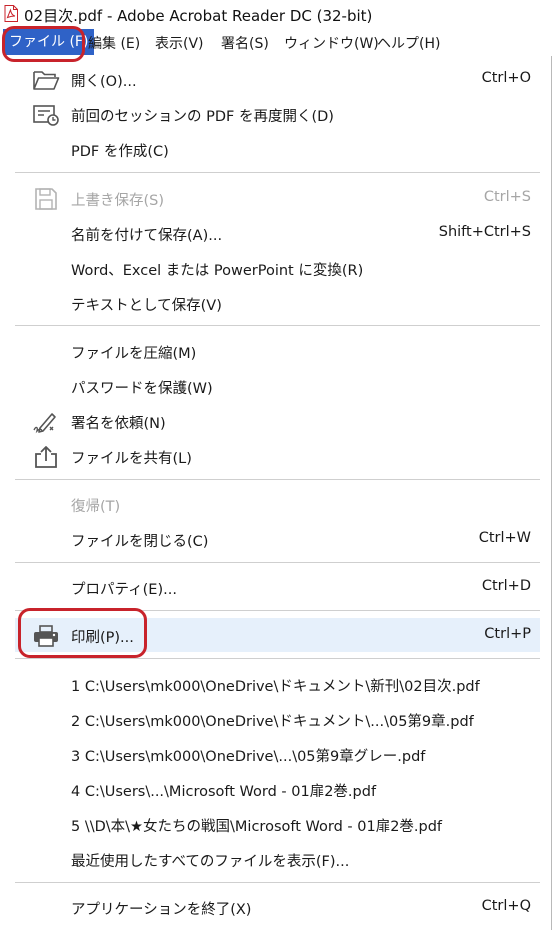  What do you see at coordinates (179, 43) in the screenshot?
I see `menu-view: 表示(V)` at bounding box center [179, 43].